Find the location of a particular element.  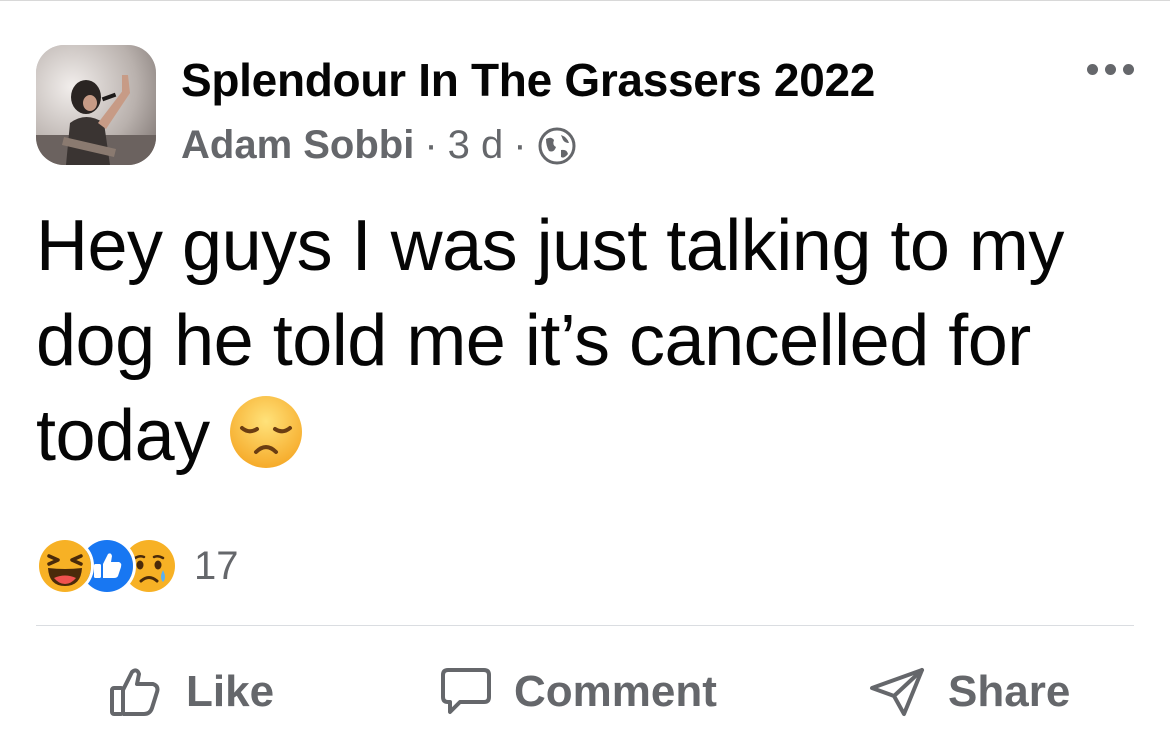

profile-photo is located at coordinates (96, 105).